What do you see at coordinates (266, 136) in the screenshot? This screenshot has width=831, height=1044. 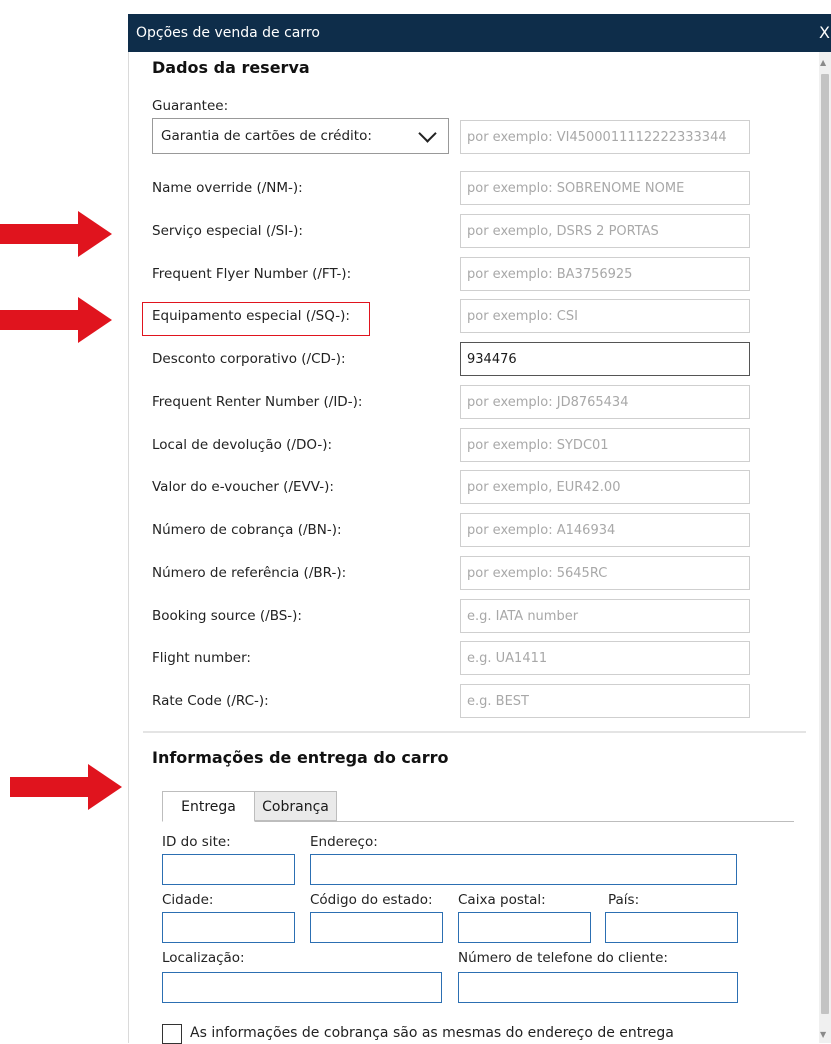 I see `guarantee-selected-value: Garantia de cartões de crédito:` at bounding box center [266, 136].